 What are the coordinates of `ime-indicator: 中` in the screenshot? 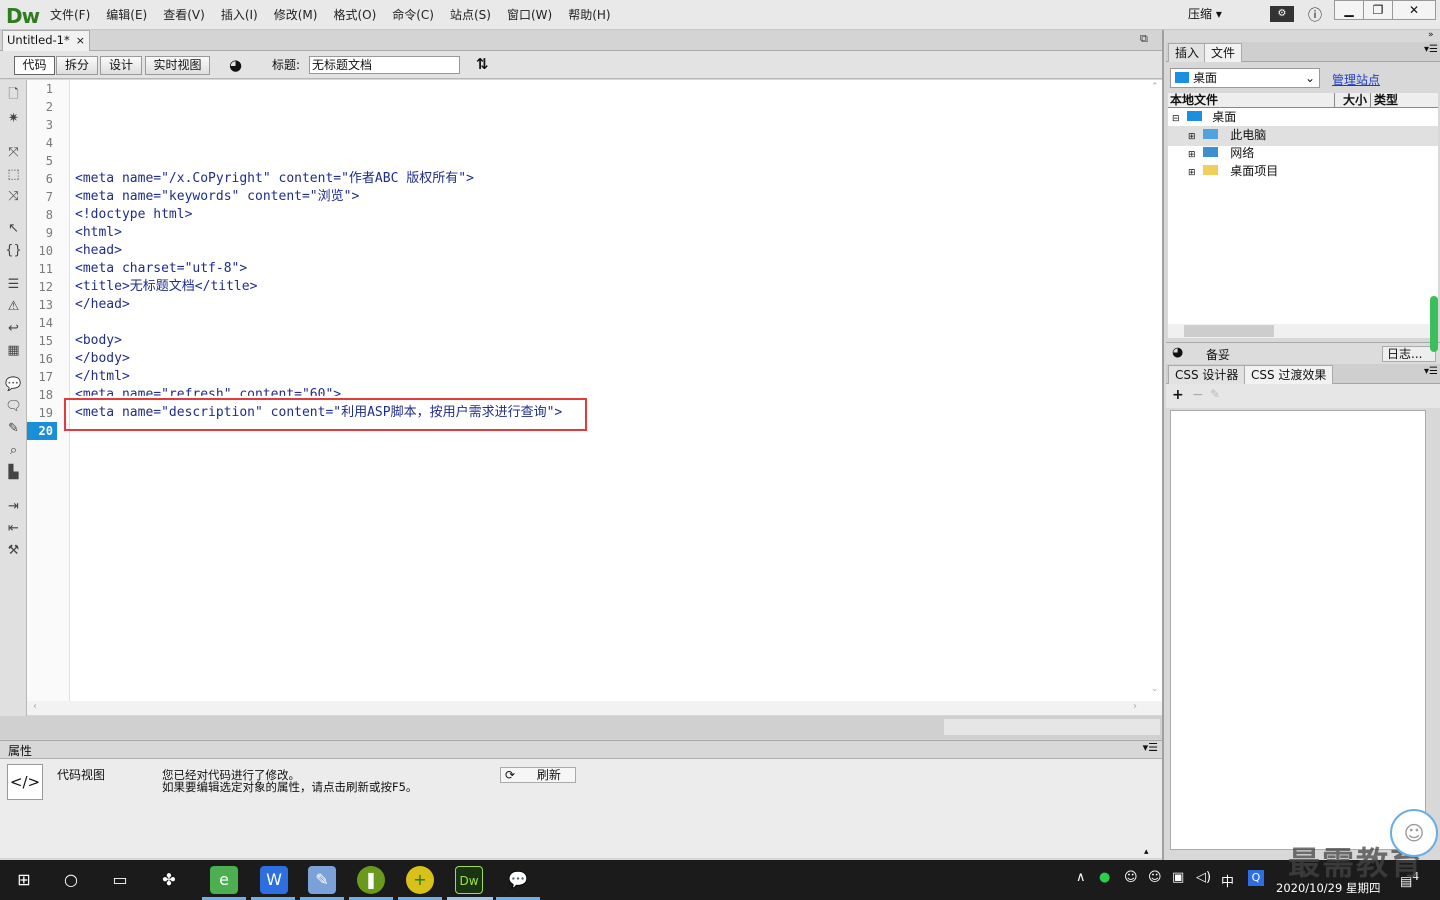 It's located at (1227, 880).